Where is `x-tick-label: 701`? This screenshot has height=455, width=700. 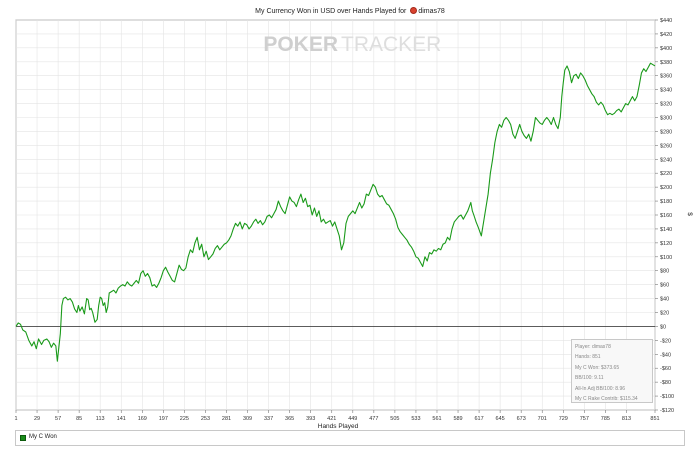 x-tick-label: 701 is located at coordinates (542, 419).